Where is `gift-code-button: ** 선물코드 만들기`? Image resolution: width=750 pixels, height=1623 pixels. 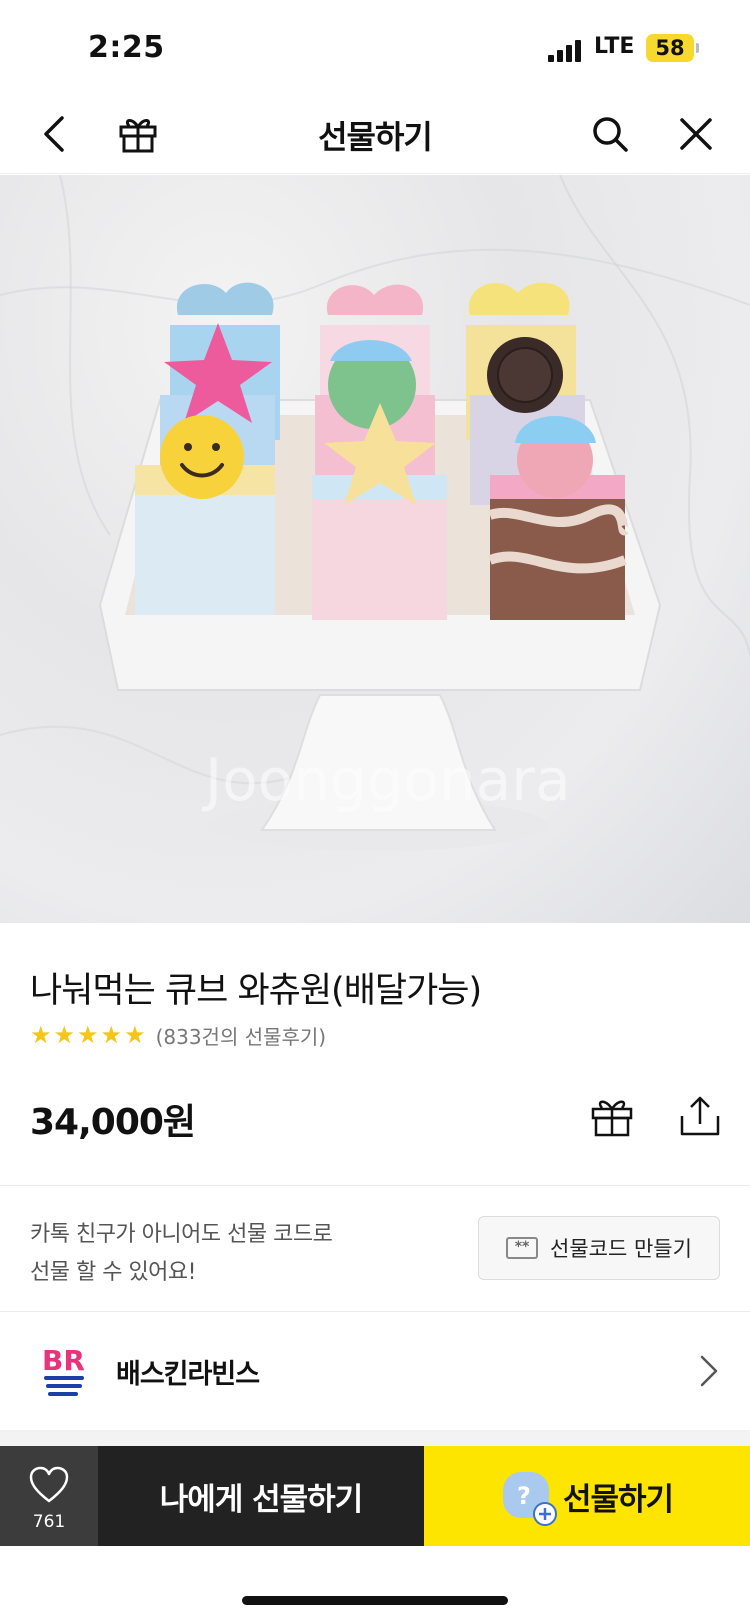
gift-code-button: ** 선물코드 만들기 is located at coordinates (599, 1248).